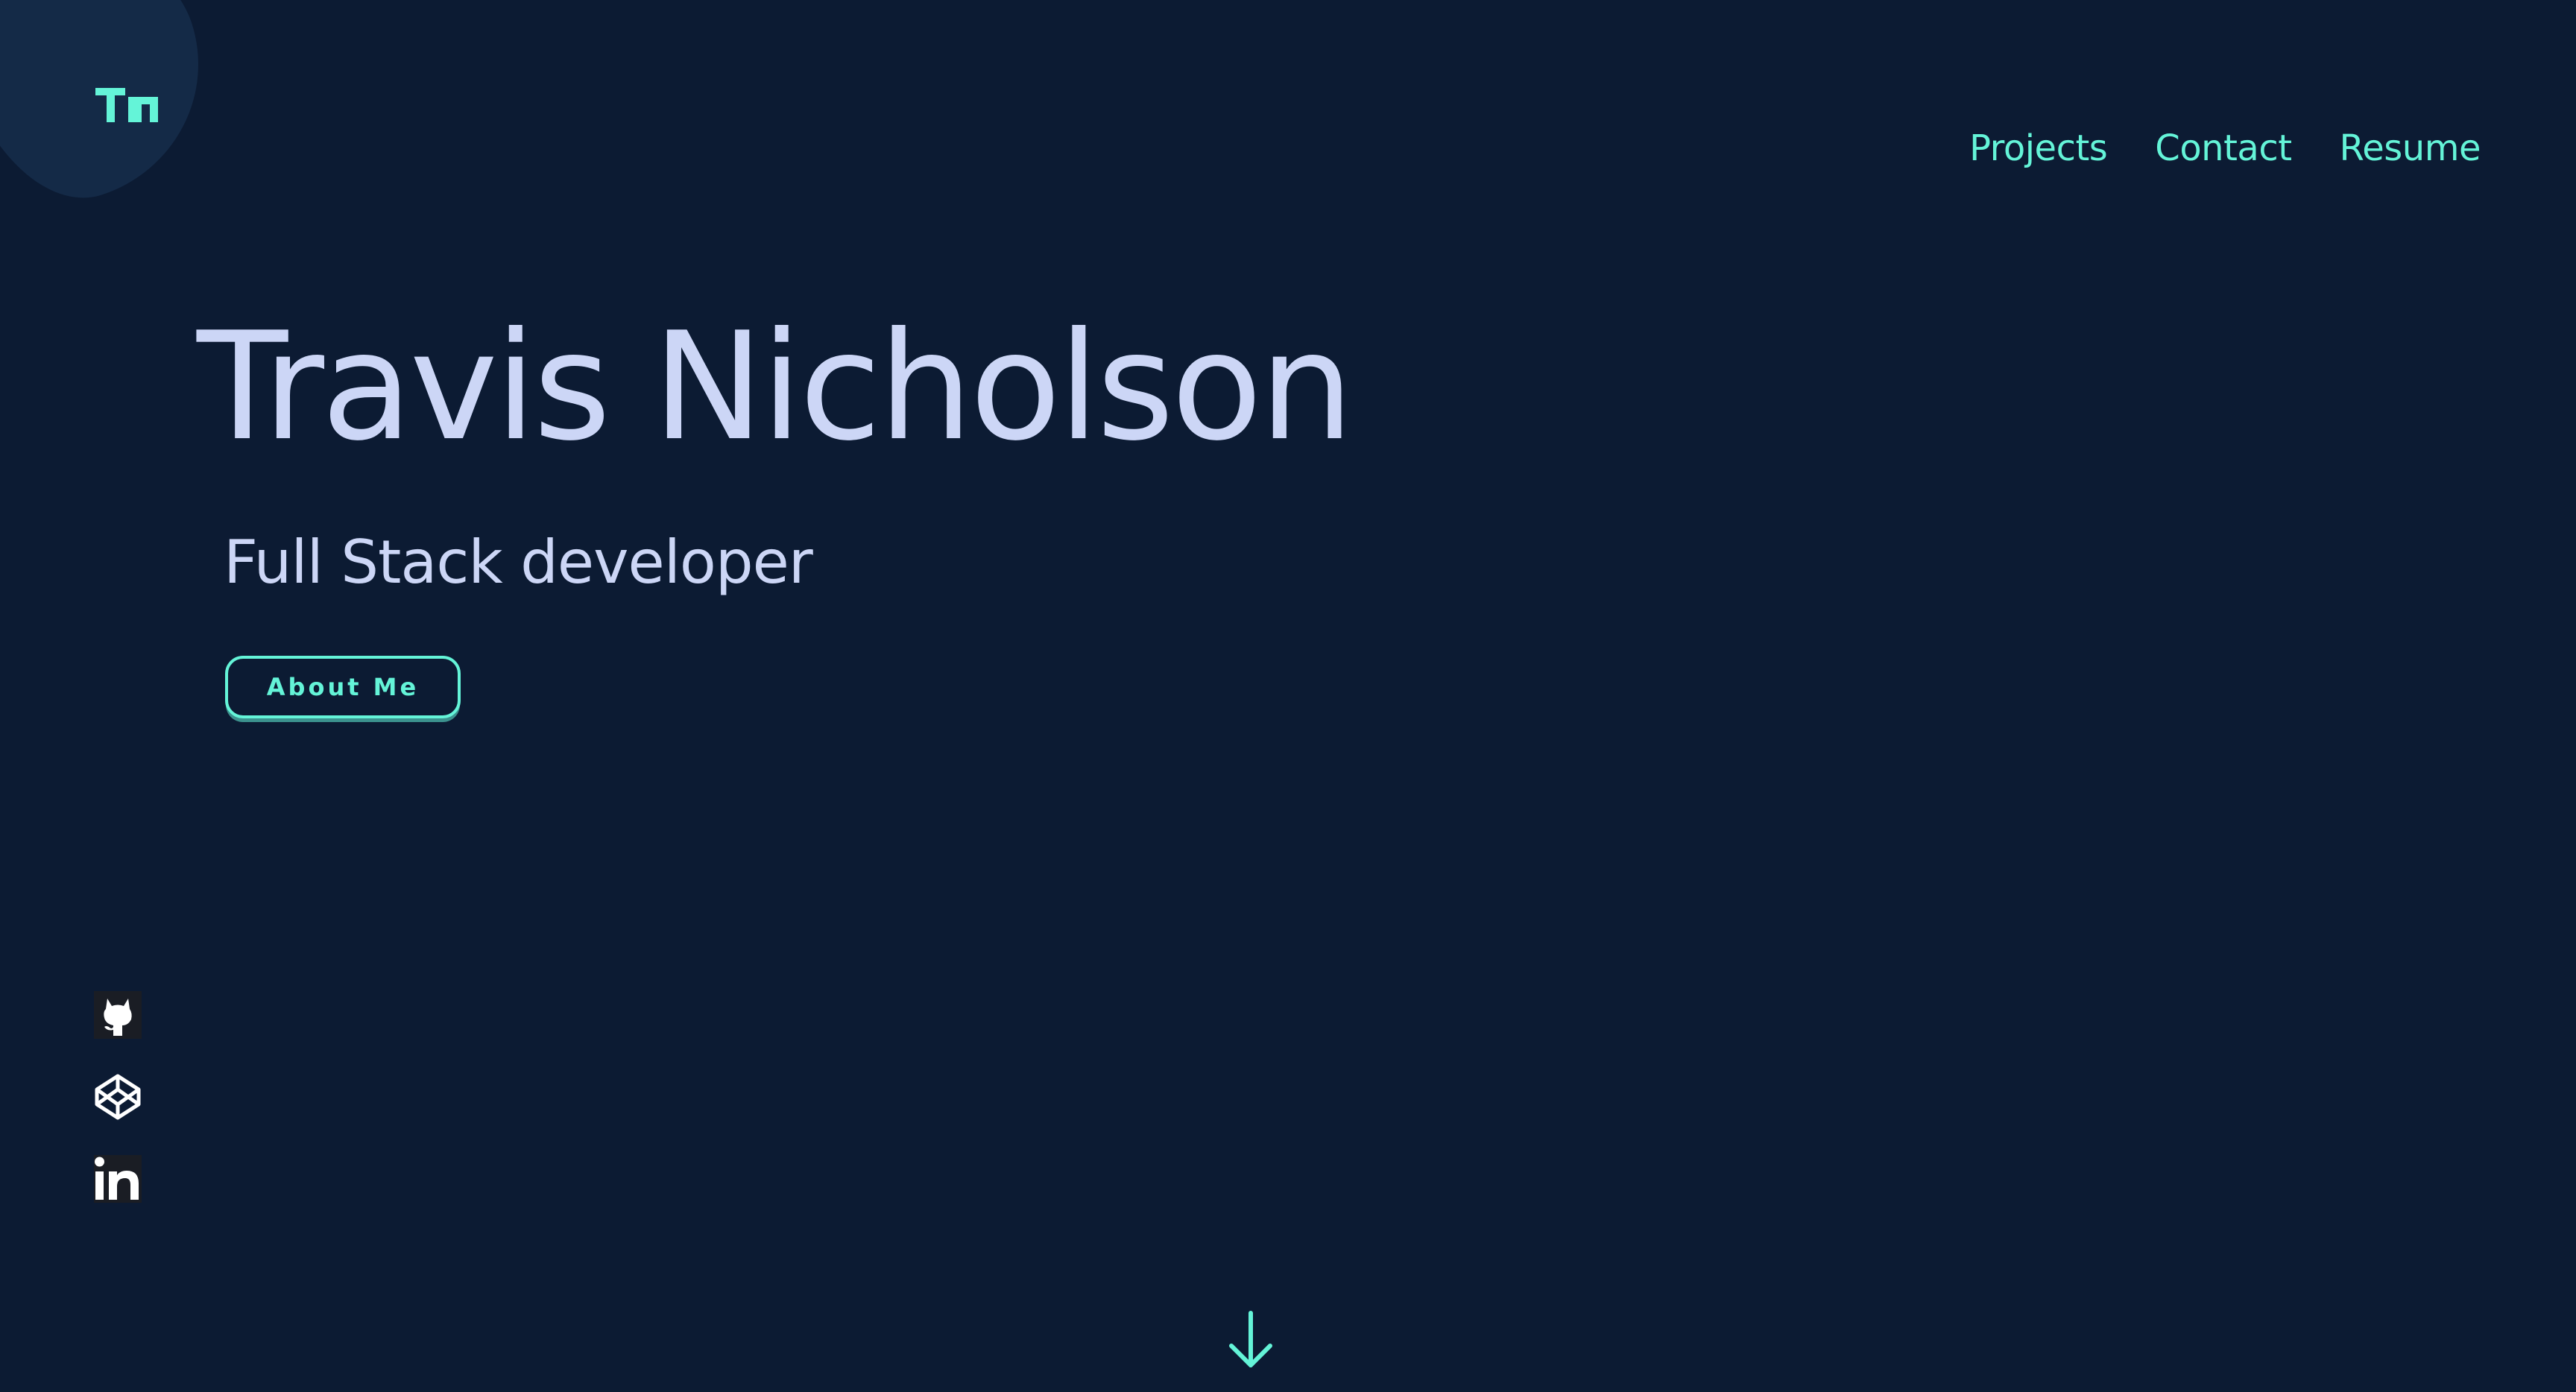 The width and height of the screenshot is (2576, 1392). I want to click on tn-monogram-icon, so click(128, 104).